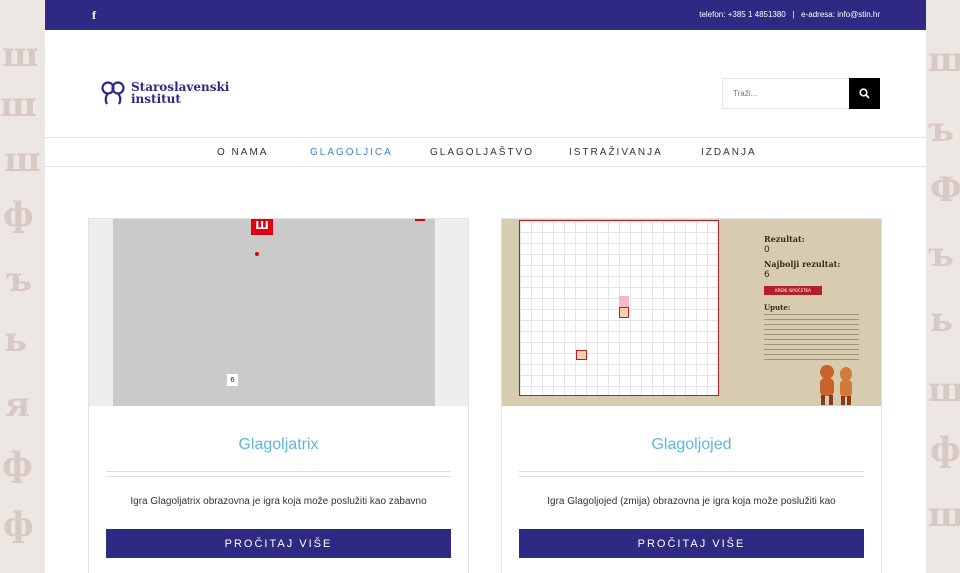 Image resolution: width=960 pixels, height=573 pixels. I want to click on search-input, so click(785, 93).